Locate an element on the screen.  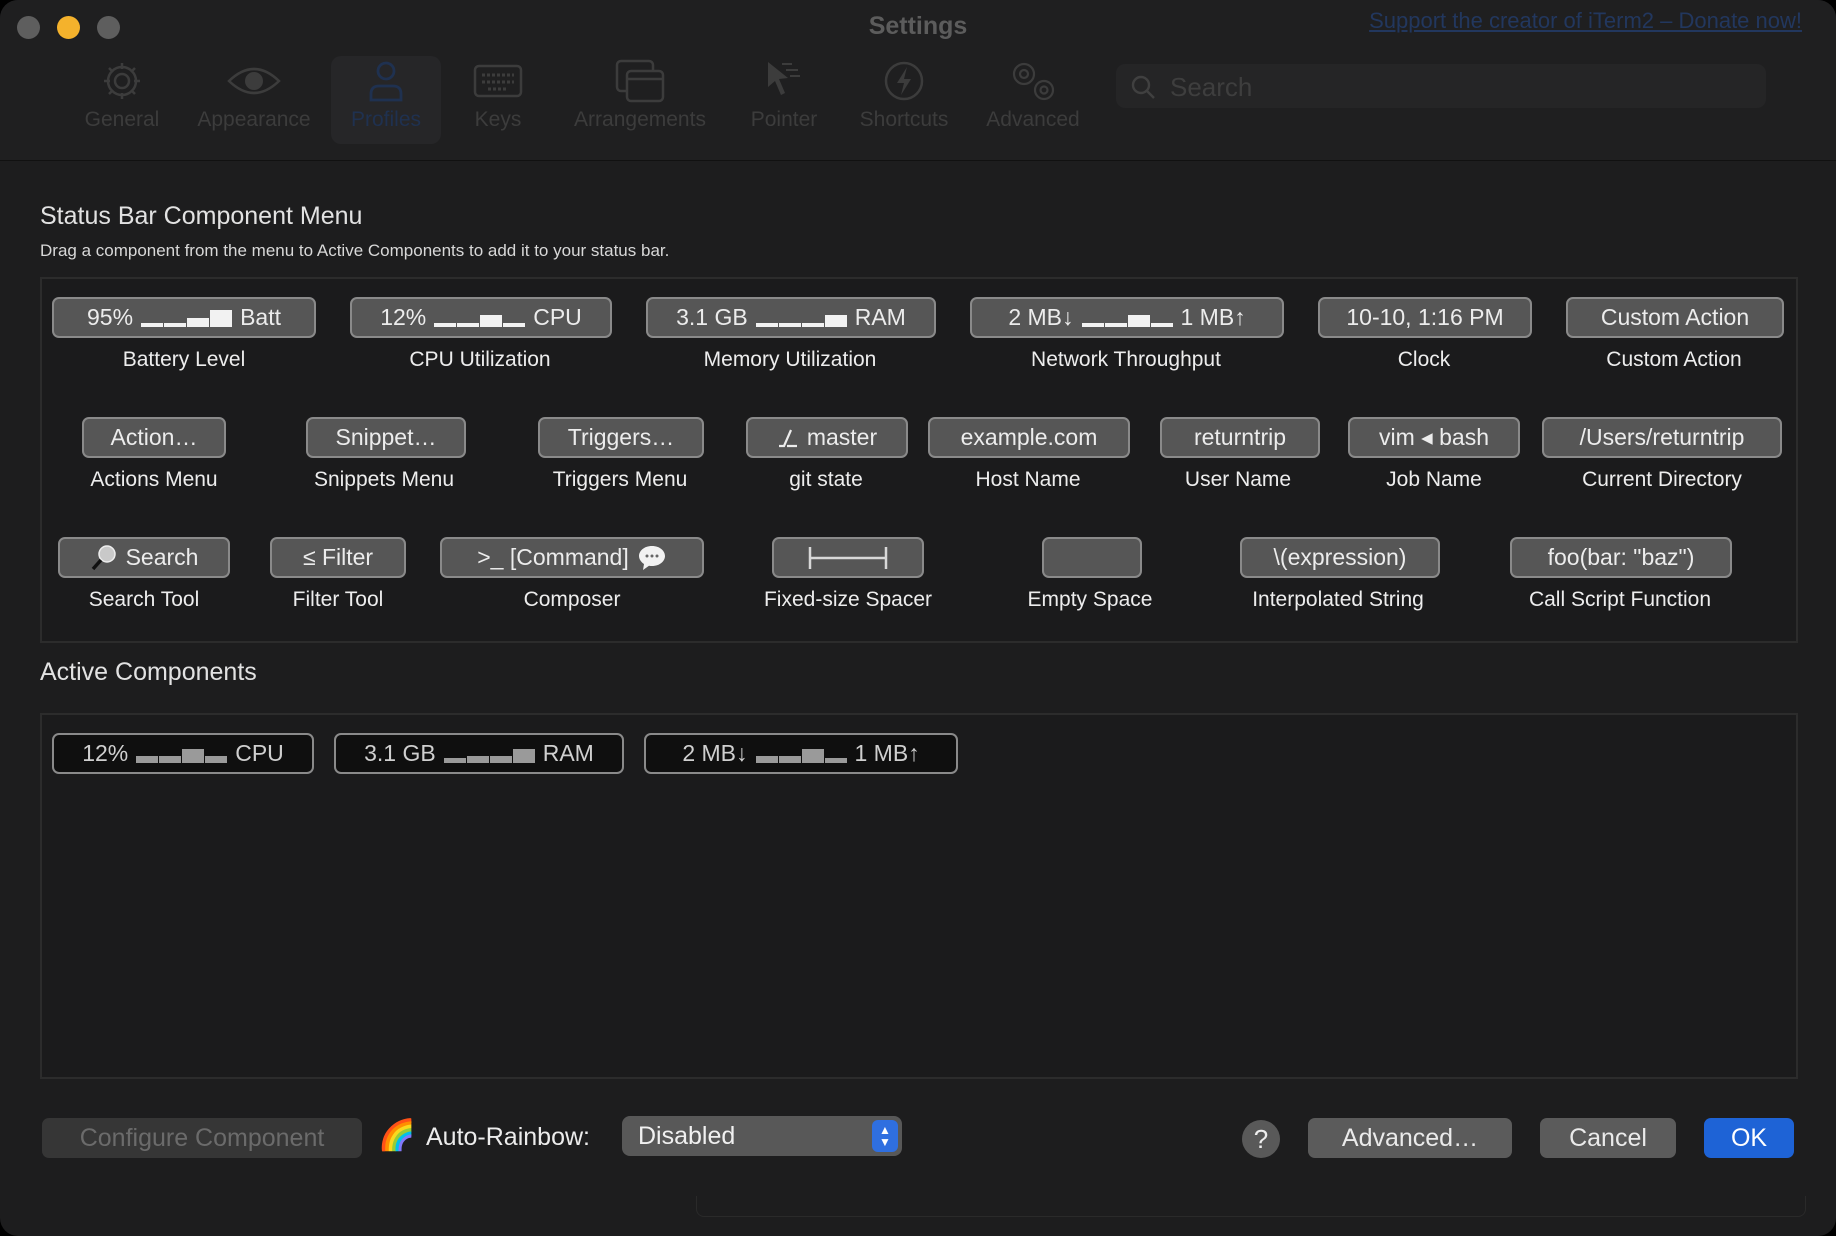
label-network-throughput: Network Throughput is located at coordinates (1126, 359).